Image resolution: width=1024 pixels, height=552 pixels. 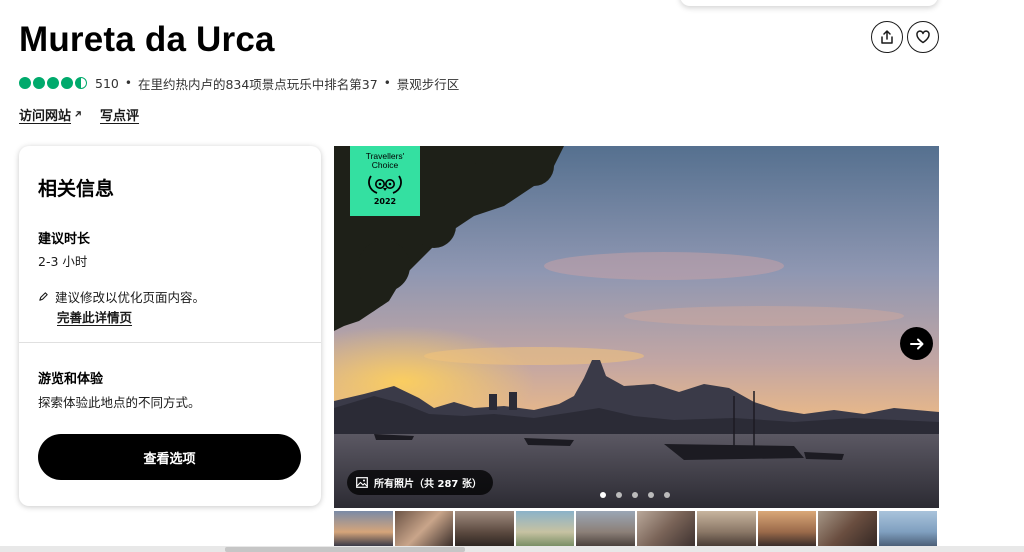 What do you see at coordinates (362, 482) in the screenshot?
I see `image-icon` at bounding box center [362, 482].